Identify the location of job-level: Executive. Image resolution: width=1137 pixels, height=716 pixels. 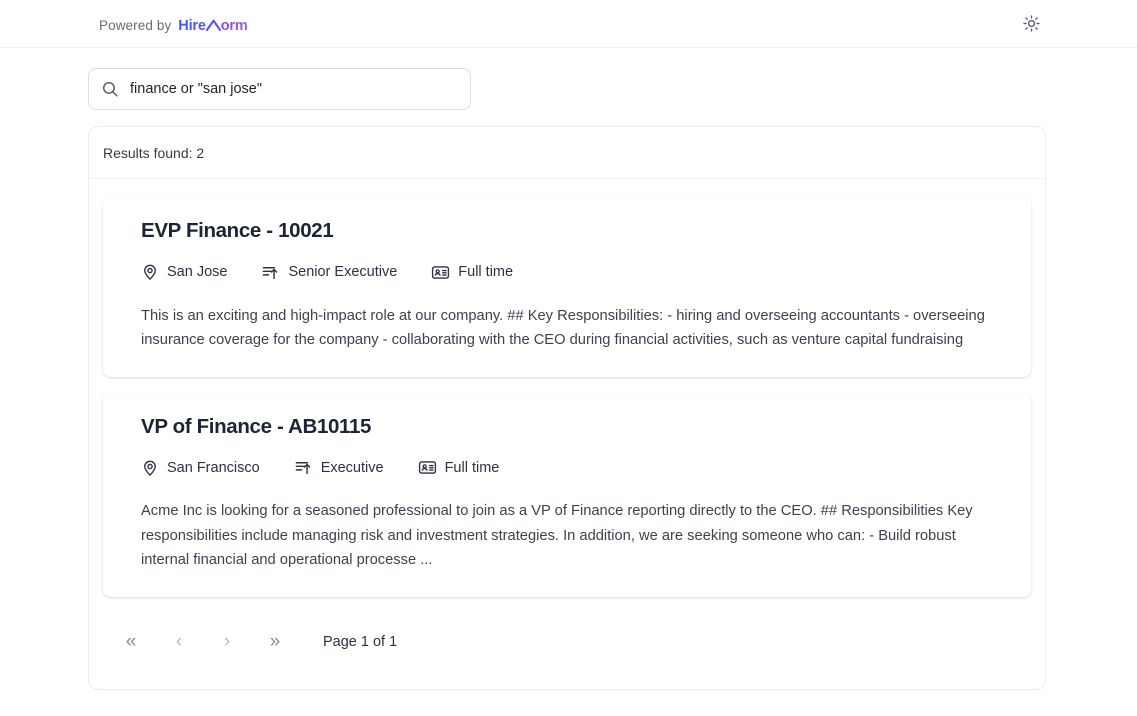
(339, 467).